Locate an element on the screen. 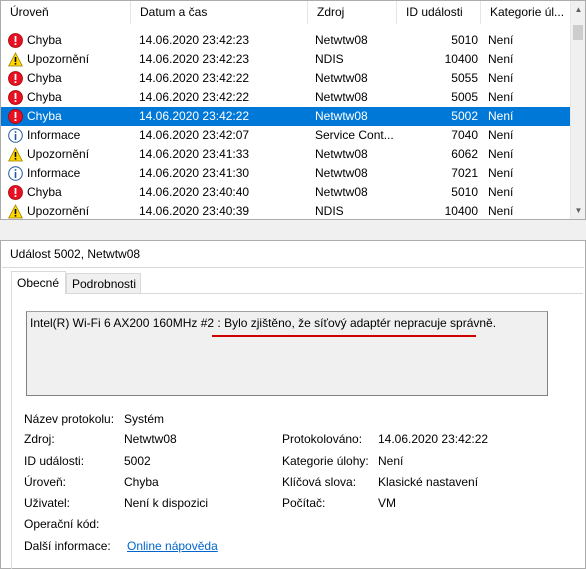  event-id-cell: 7021 is located at coordinates (464, 173).